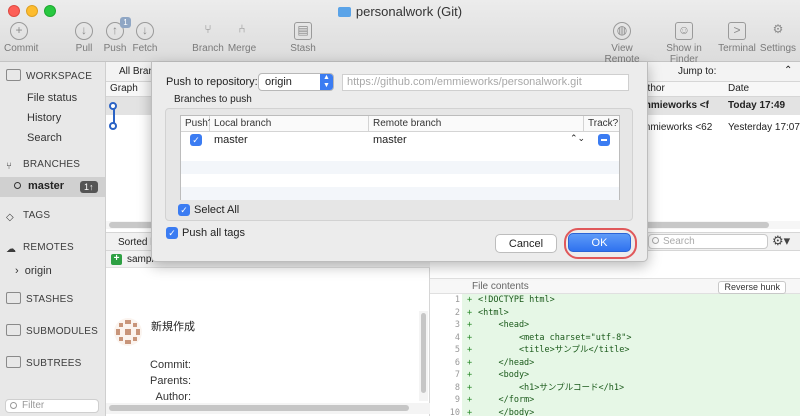 The image size is (800, 416). I want to click on sidebar-item-file-status: File status, so click(52, 98).